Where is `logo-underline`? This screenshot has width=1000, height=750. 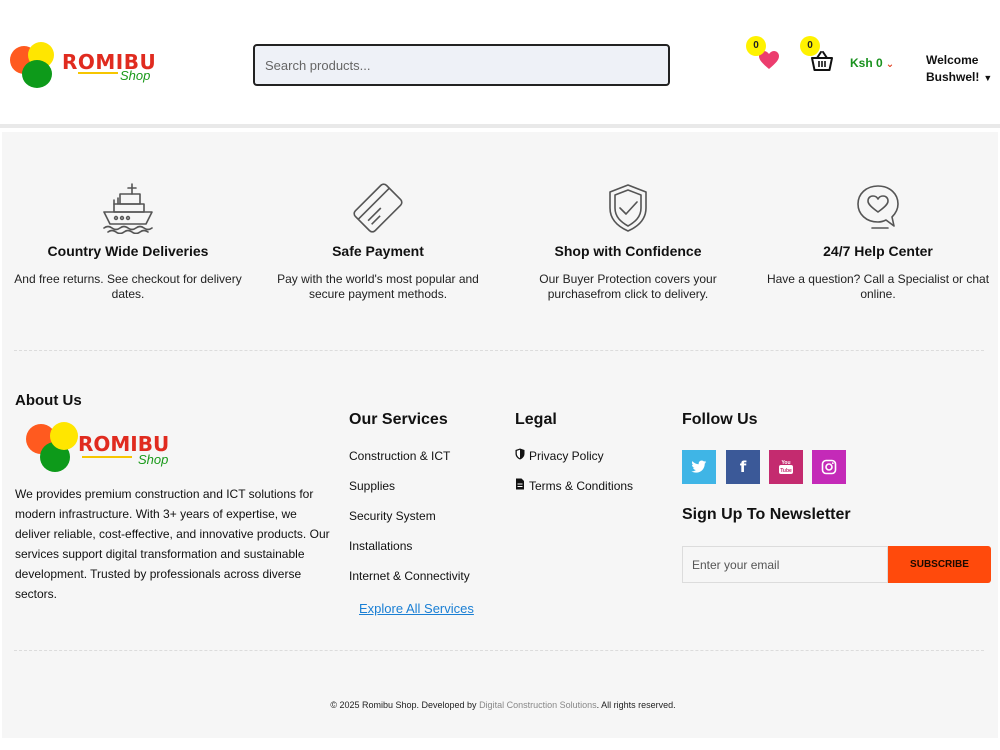 logo-underline is located at coordinates (107, 457).